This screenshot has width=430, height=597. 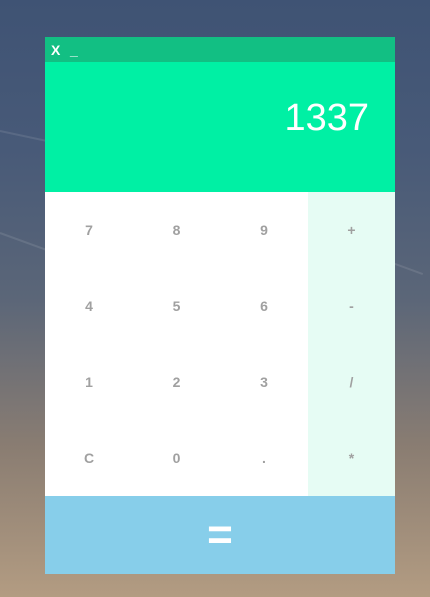 I want to click on key-0: 0, so click(x=176, y=458).